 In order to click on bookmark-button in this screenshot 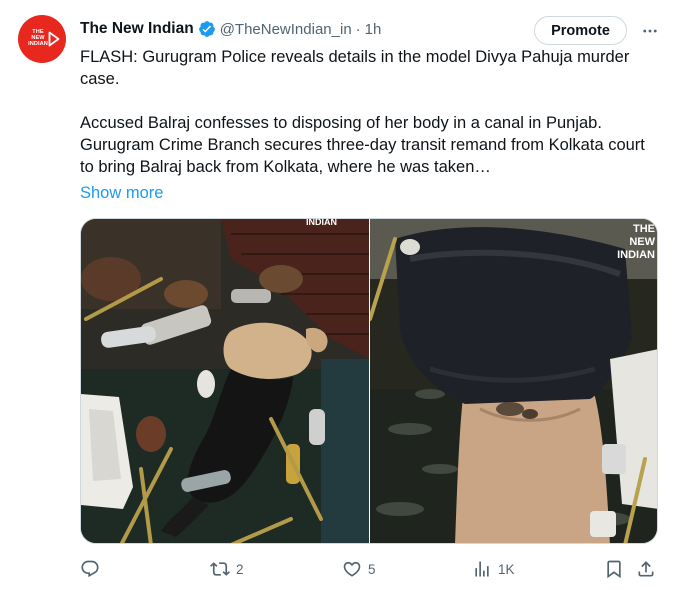, I will do `click(614, 569)`.